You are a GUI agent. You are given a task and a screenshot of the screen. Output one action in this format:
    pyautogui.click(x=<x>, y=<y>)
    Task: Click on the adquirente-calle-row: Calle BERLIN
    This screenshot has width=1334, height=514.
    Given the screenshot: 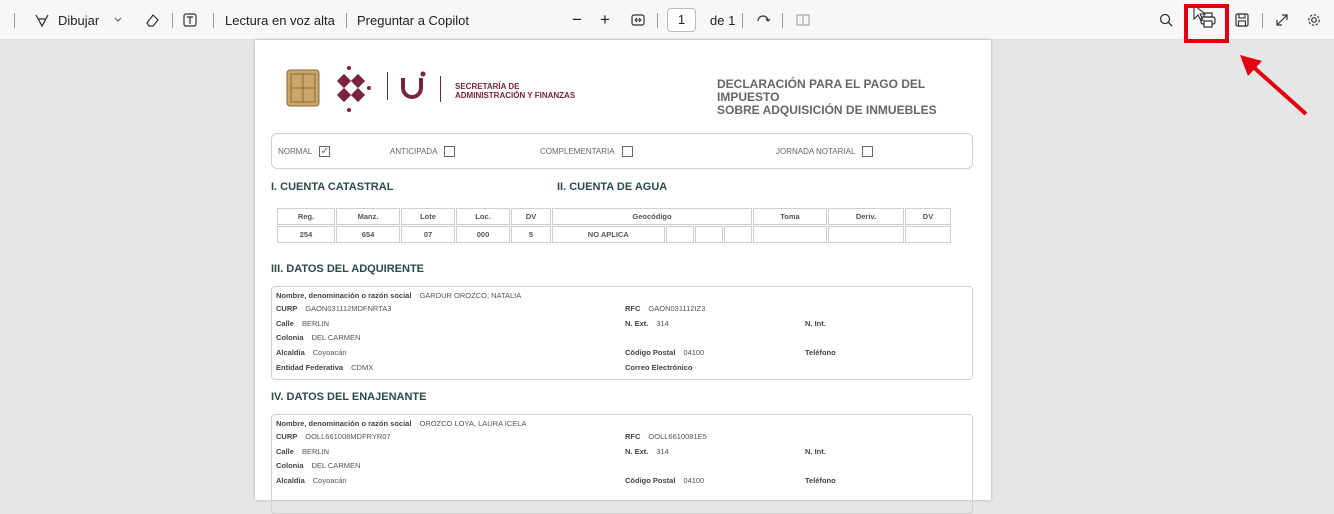 What is the action you would take?
    pyautogui.click(x=302, y=323)
    